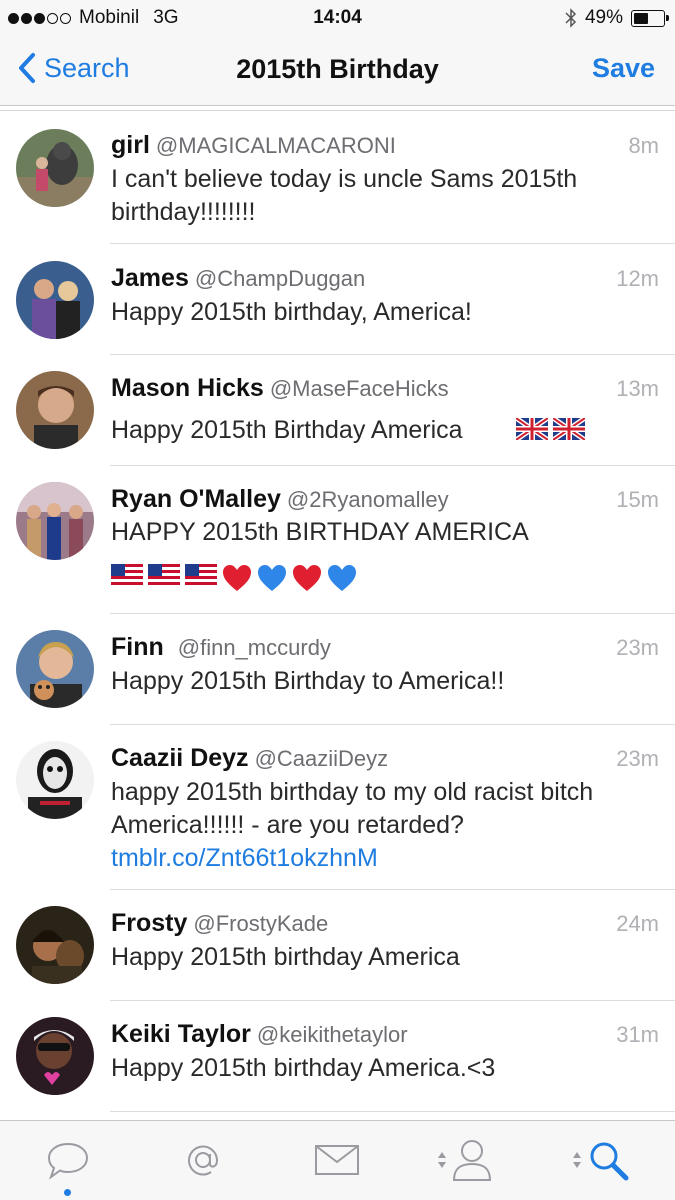 This screenshot has width=675, height=1200. Describe the element at coordinates (291, 312) in the screenshot. I see `tweet-text: Happy 2015th birthday, America!` at that location.